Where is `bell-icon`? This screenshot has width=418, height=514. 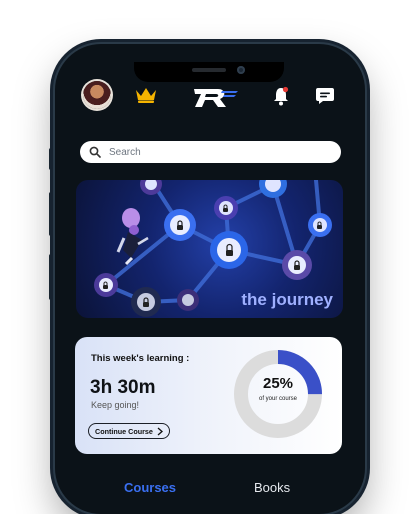
bell-icon is located at coordinates (281, 96).